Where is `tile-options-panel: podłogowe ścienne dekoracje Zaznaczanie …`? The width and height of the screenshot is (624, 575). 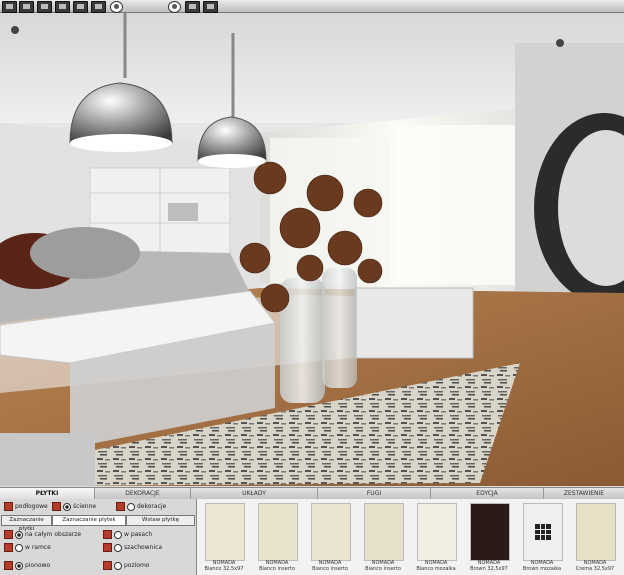 tile-options-panel: podłogowe ścienne dekoracje Zaznaczanie … is located at coordinates (98, 537).